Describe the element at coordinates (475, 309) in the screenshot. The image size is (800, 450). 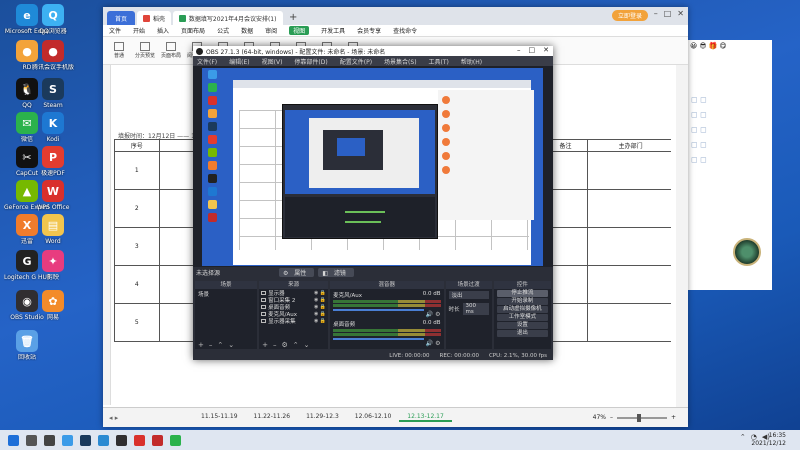
I see `duration-input: 300 ms` at that location.